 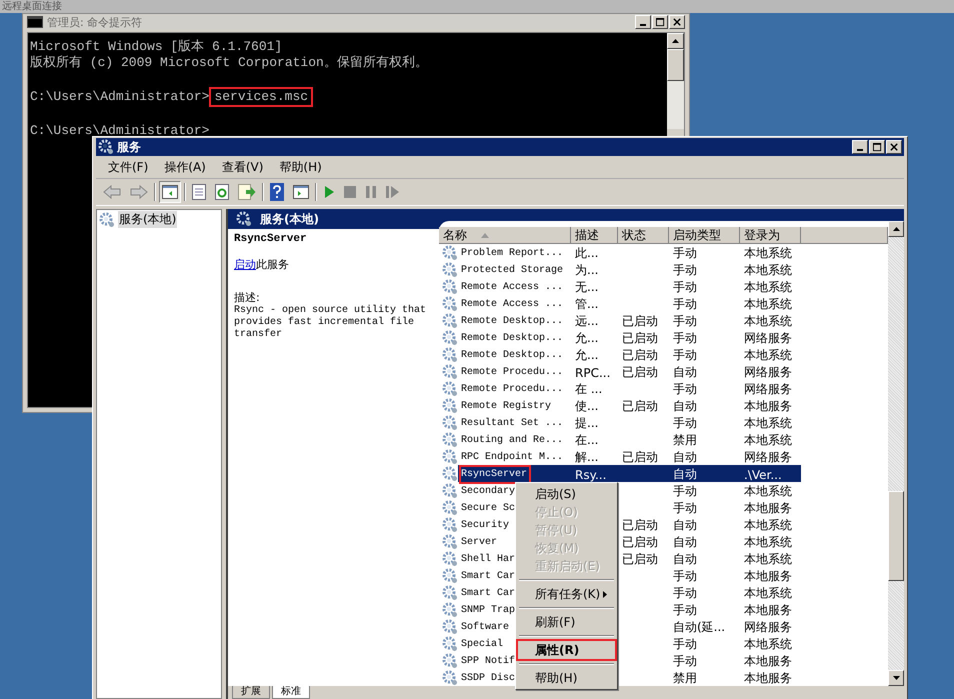 I want to click on window-title: 管理员: 命令提示符, so click(x=95, y=22).